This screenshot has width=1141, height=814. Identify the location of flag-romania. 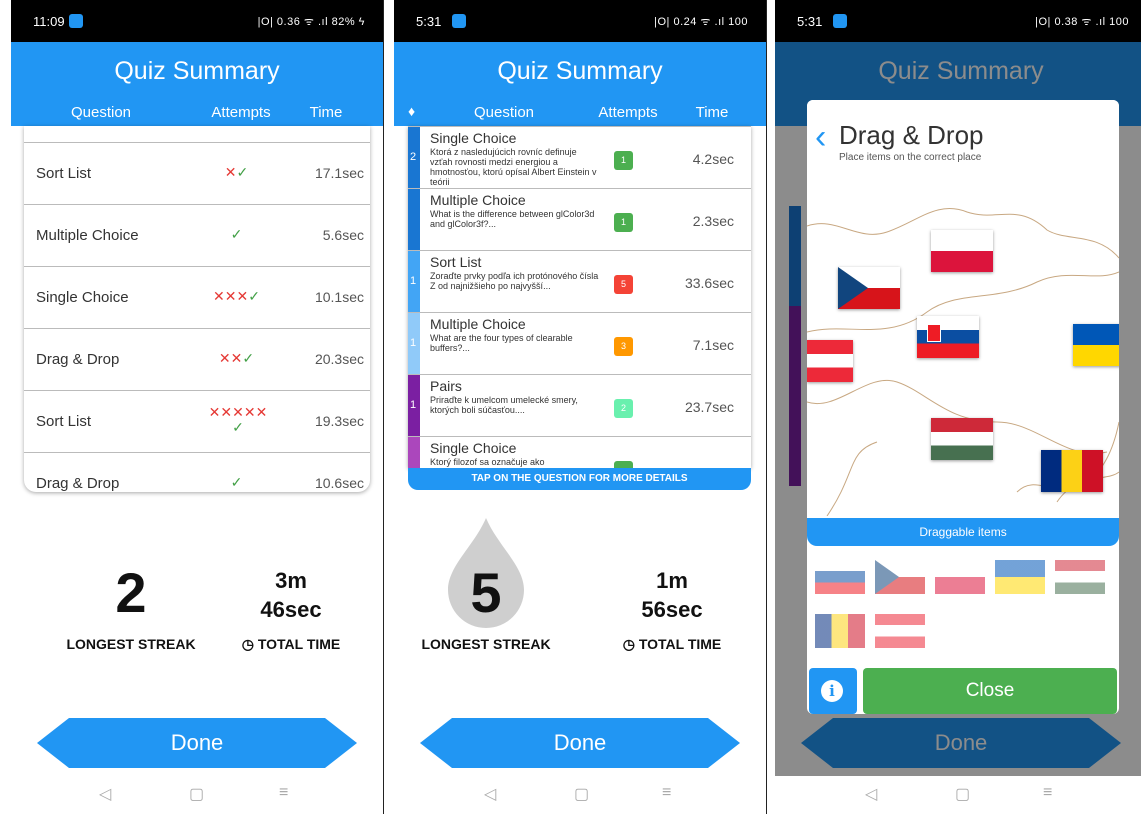
(1072, 471).